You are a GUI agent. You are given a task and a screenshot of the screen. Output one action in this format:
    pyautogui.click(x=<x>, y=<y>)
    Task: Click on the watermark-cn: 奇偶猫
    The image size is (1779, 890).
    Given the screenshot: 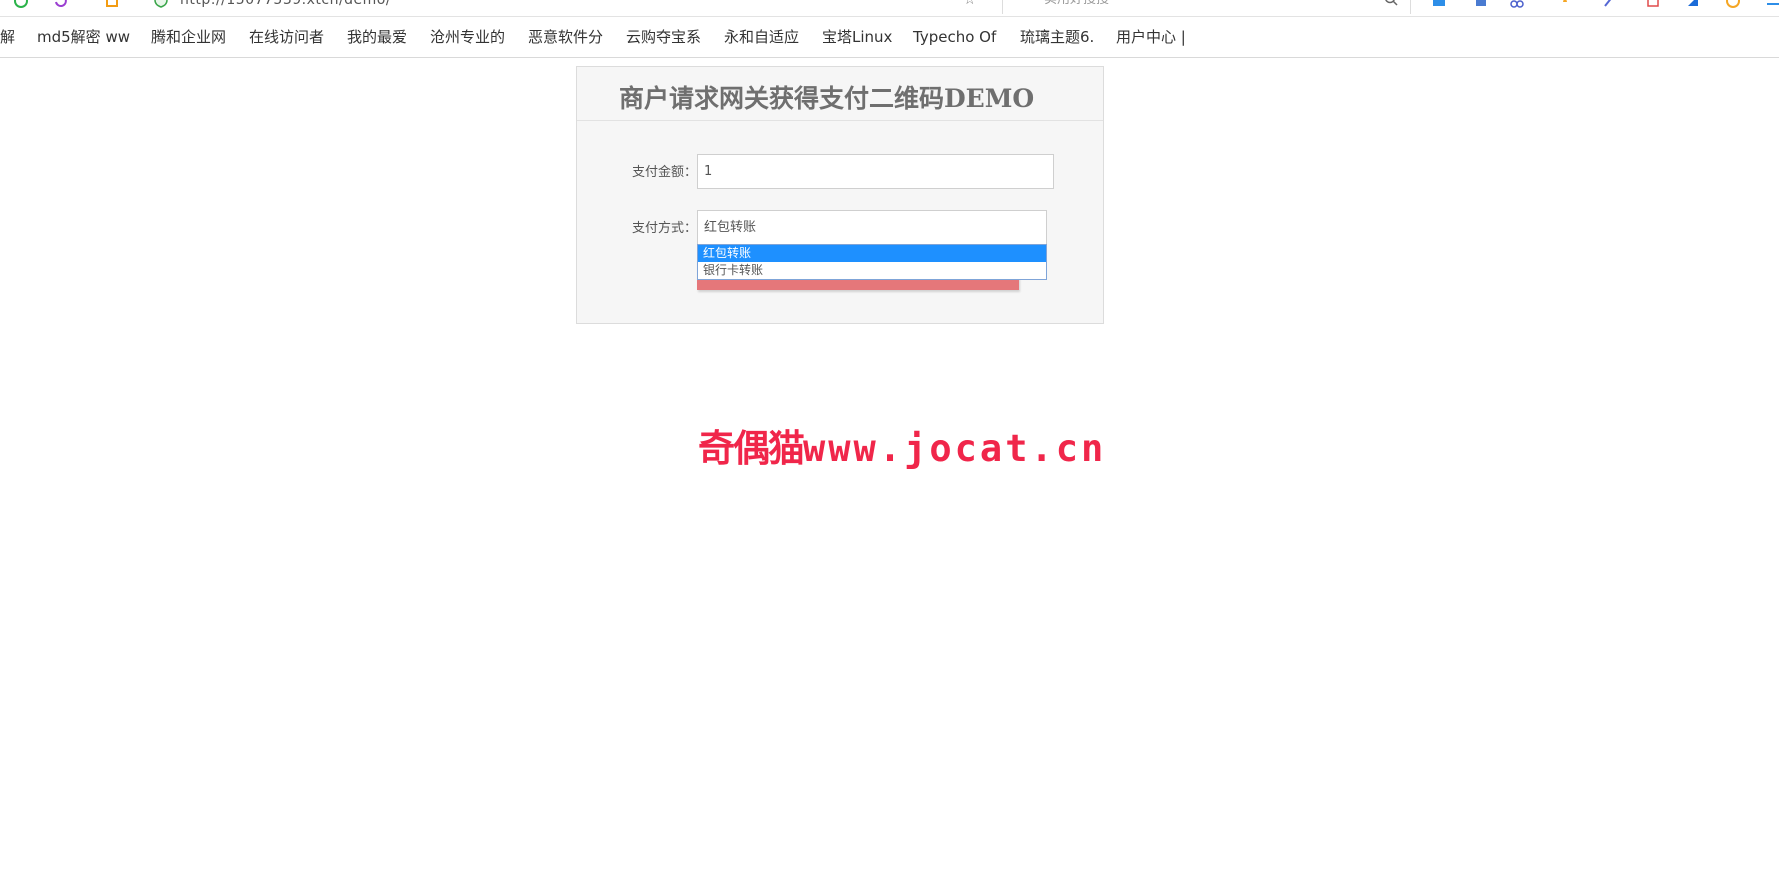 What is the action you would take?
    pyautogui.click(x=751, y=448)
    